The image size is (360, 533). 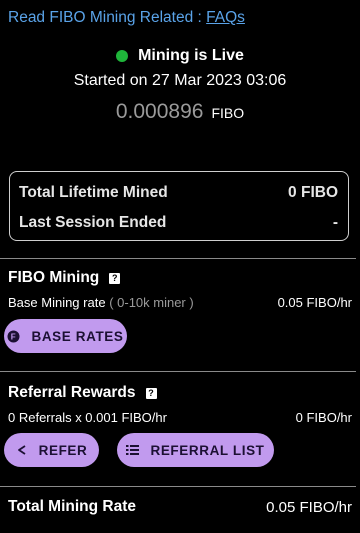 I want to click on base-rate-label: Base Mining rate, so click(x=57, y=302).